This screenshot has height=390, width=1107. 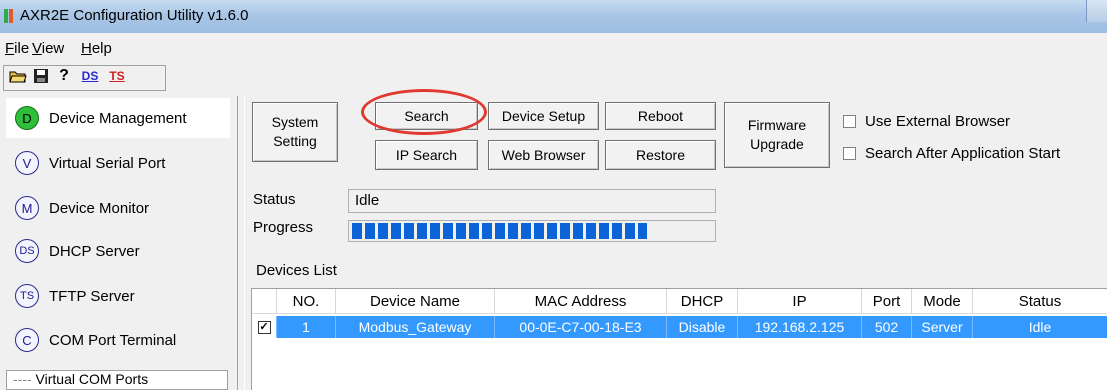 I want to click on firmware-upgrade-button: Firmware Upgrade, so click(x=777, y=135).